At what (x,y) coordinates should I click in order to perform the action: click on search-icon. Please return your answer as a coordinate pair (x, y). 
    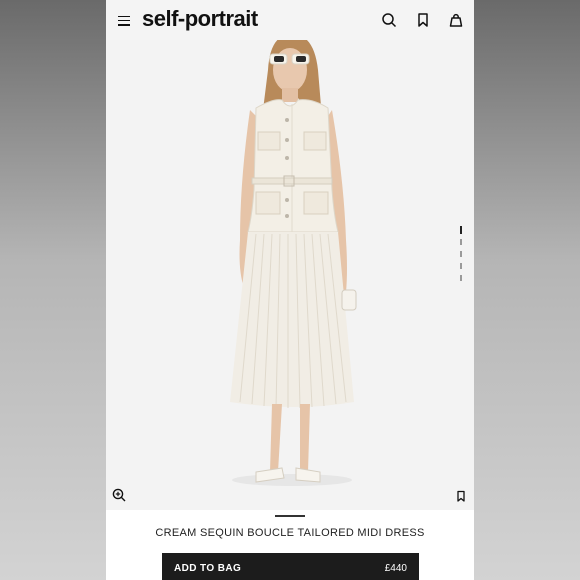
    Looking at the image, I should click on (389, 20).